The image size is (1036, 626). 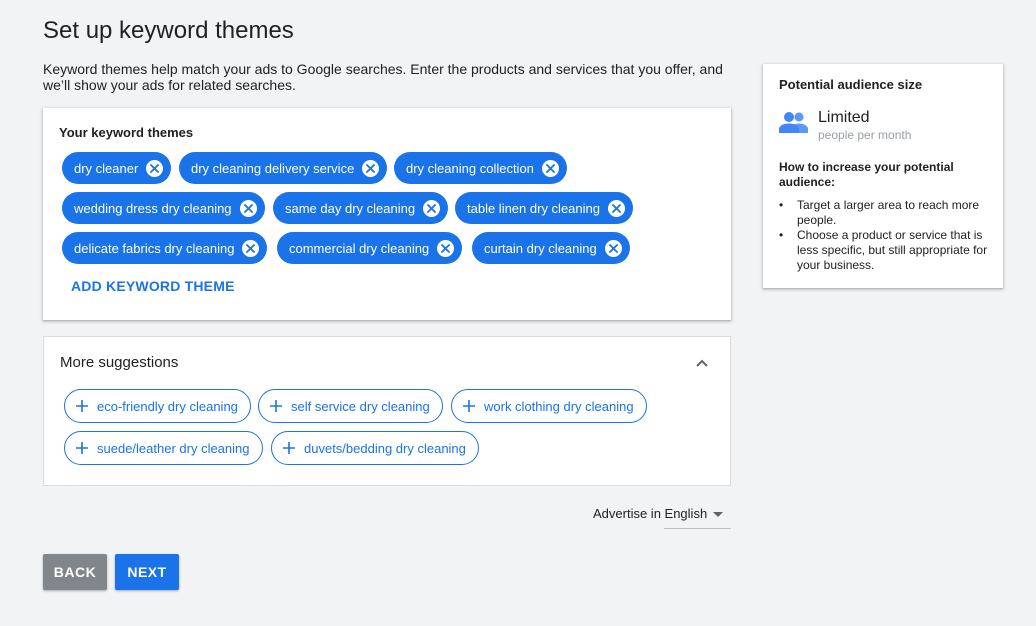 I want to click on next-button: NEXT, so click(x=147, y=572).